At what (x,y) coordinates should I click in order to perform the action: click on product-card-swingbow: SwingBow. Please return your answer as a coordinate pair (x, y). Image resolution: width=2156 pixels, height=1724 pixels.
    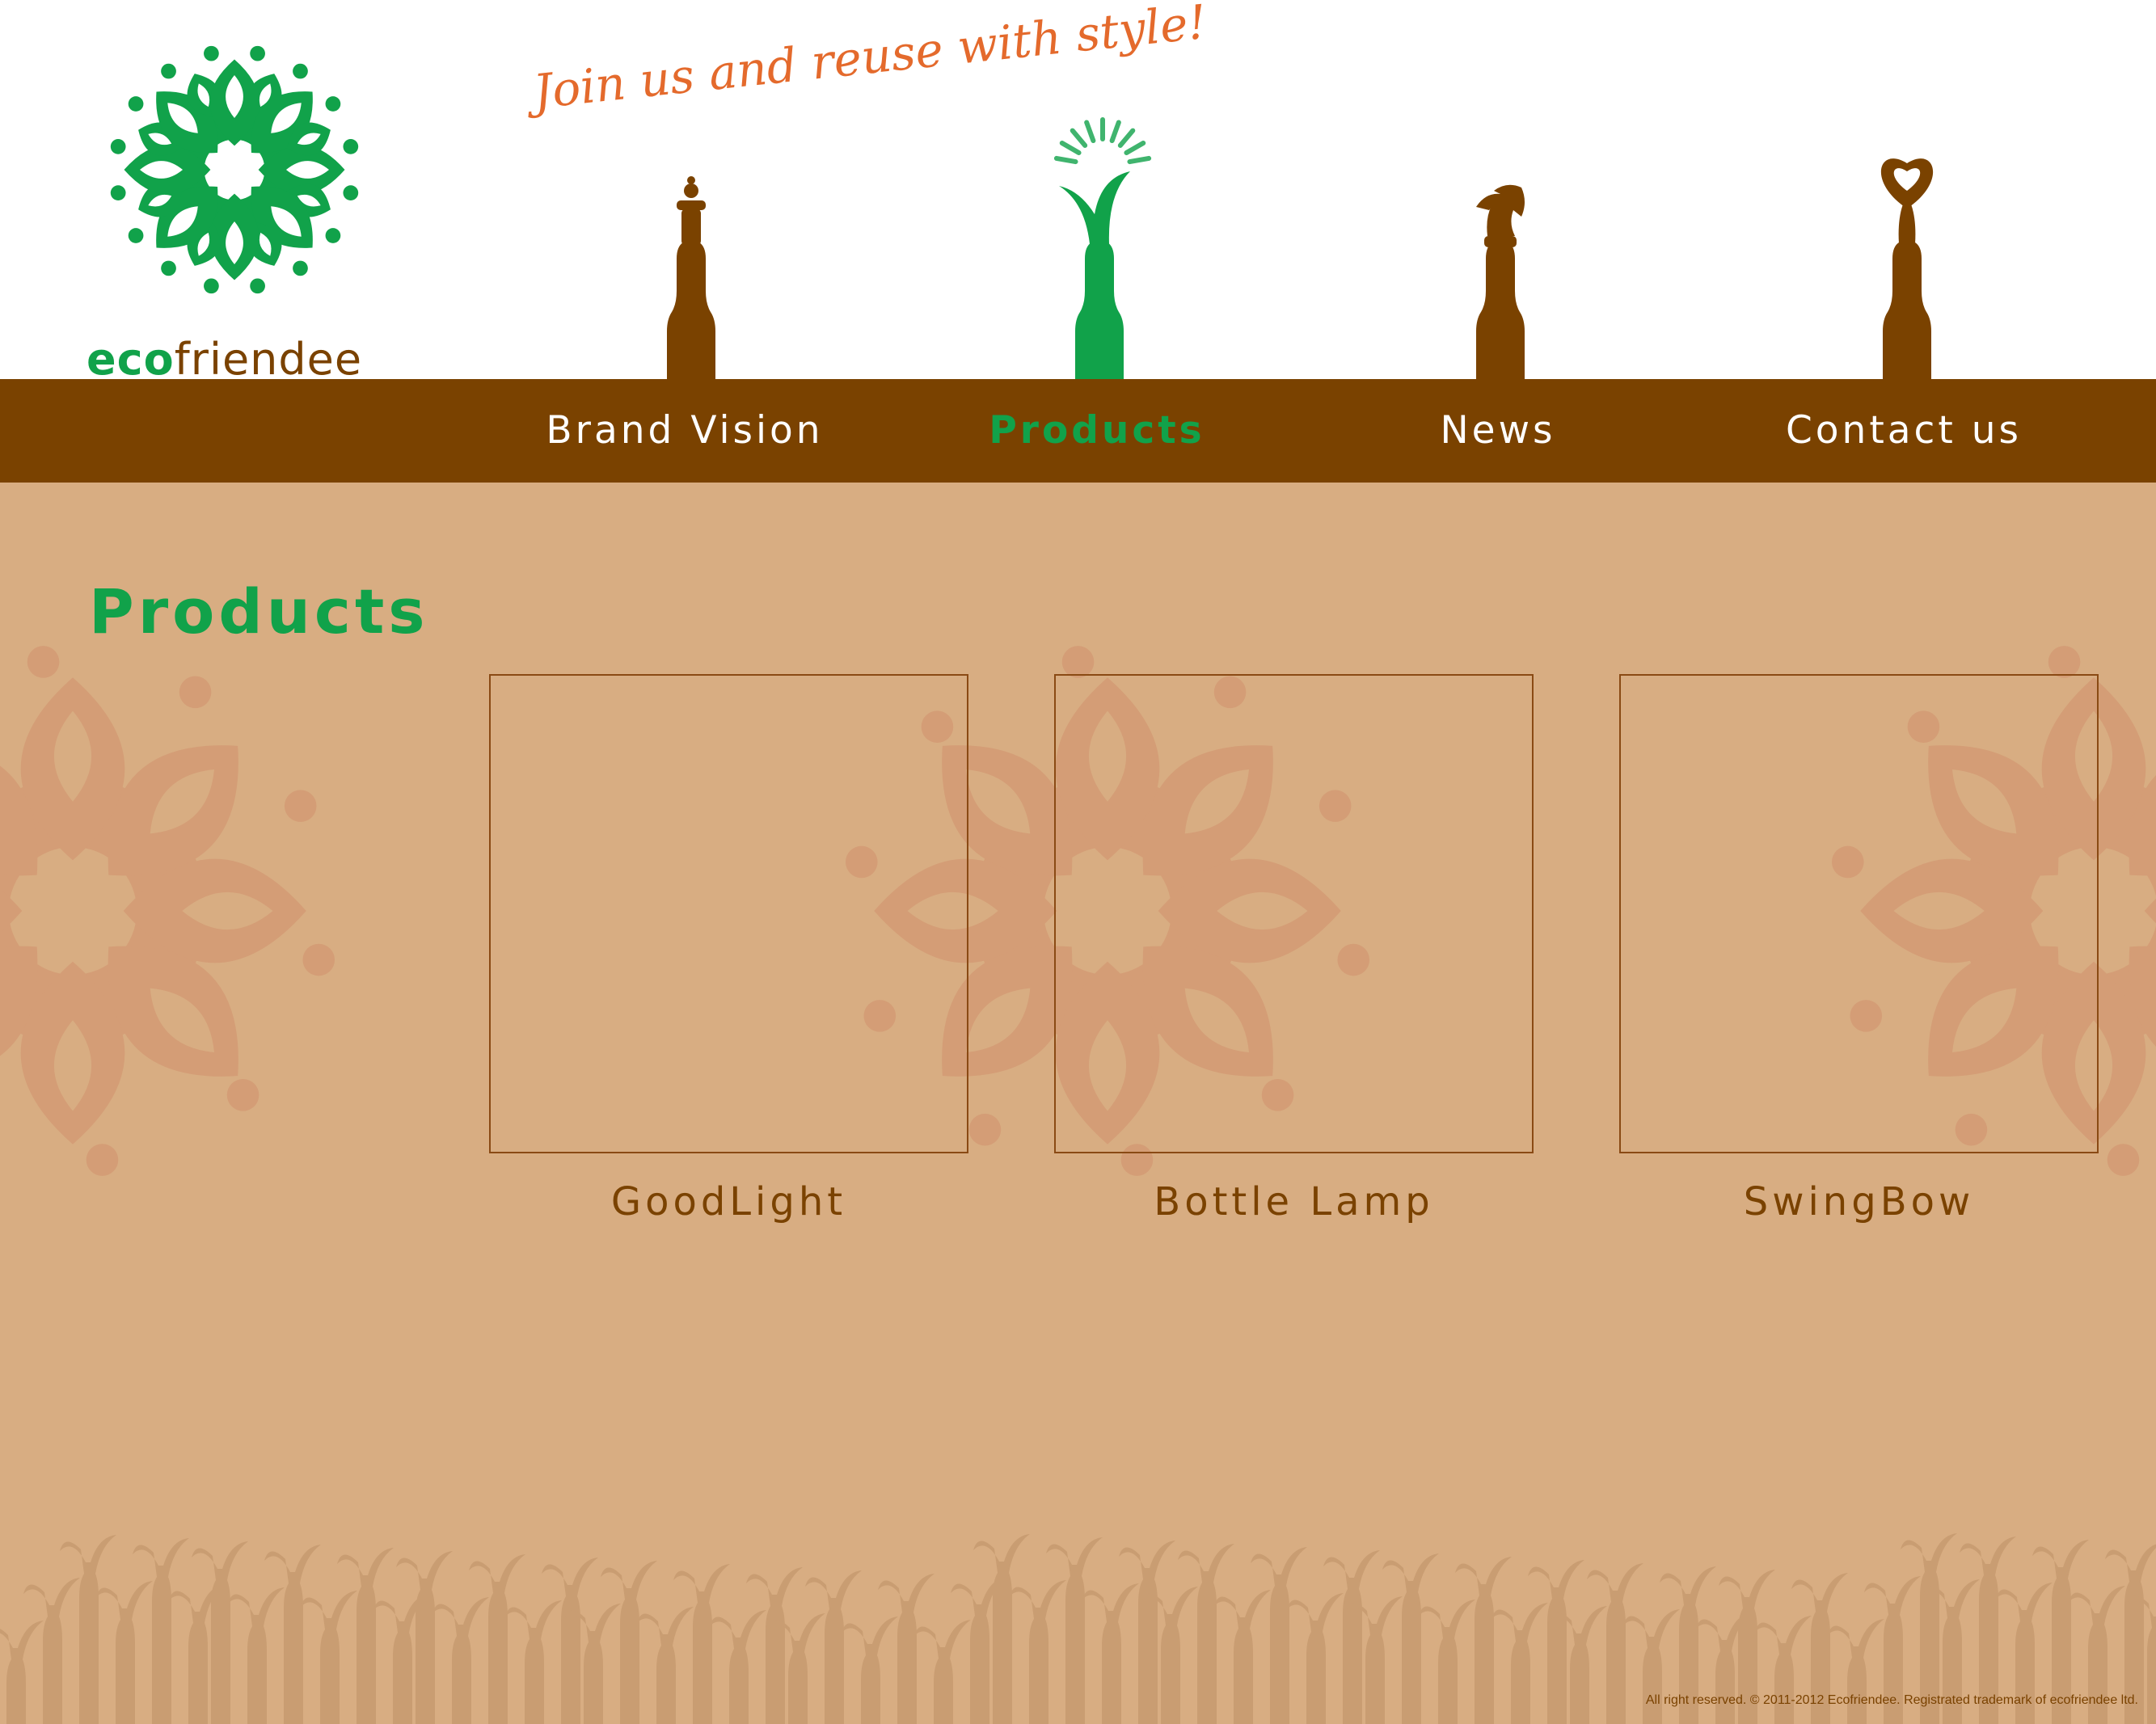
    Looking at the image, I should click on (1859, 949).